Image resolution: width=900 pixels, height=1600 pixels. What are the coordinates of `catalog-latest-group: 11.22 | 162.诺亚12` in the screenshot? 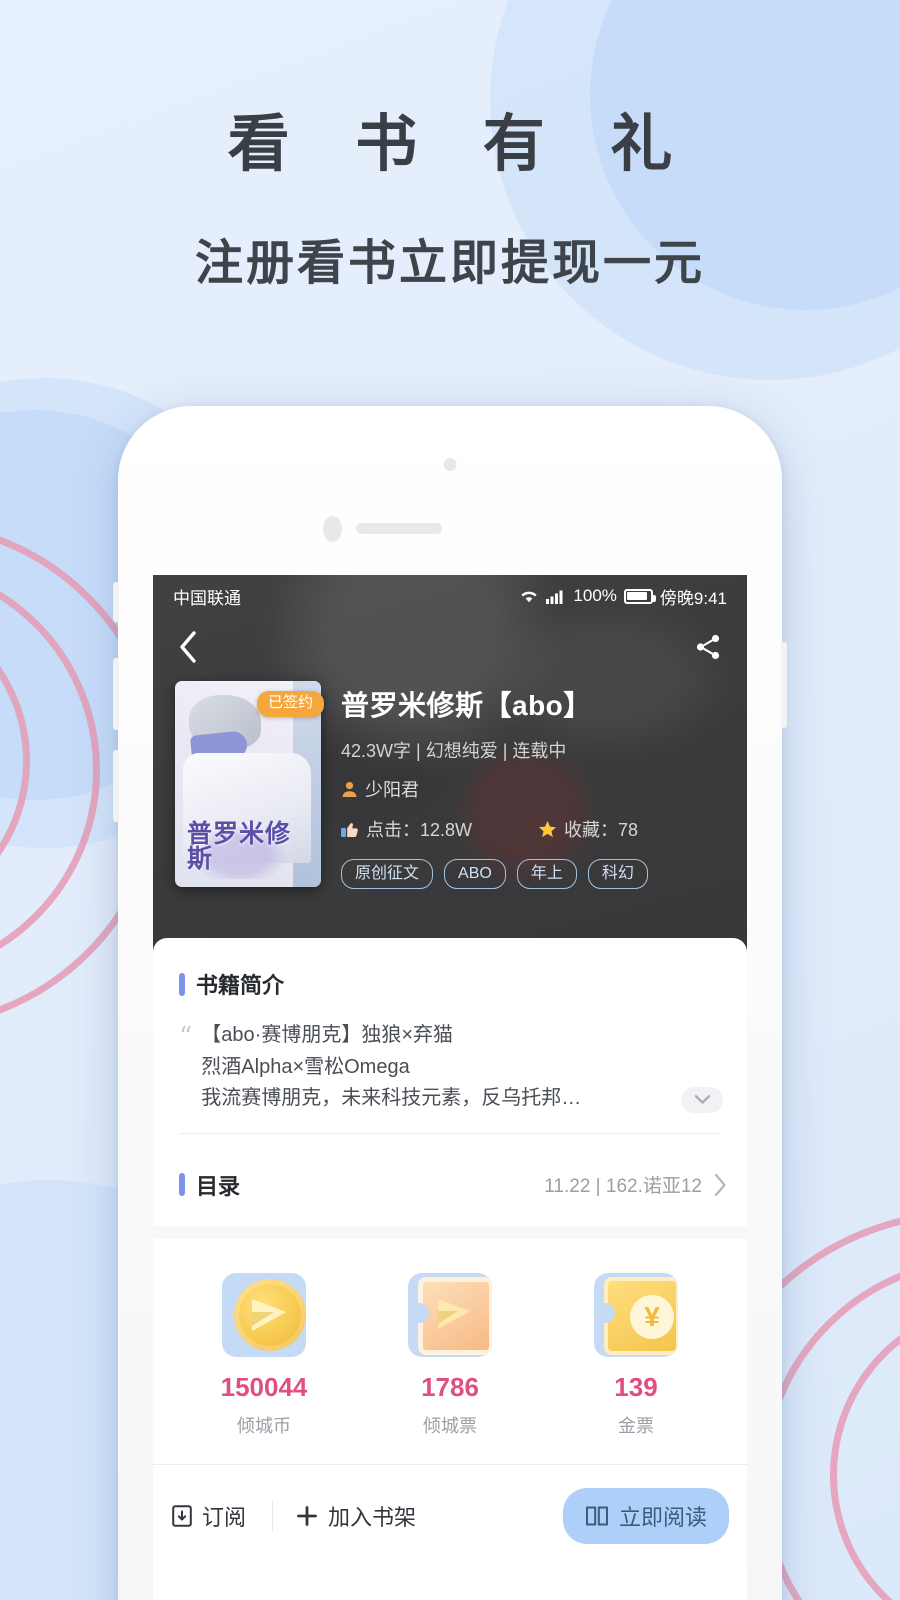 It's located at (635, 1184).